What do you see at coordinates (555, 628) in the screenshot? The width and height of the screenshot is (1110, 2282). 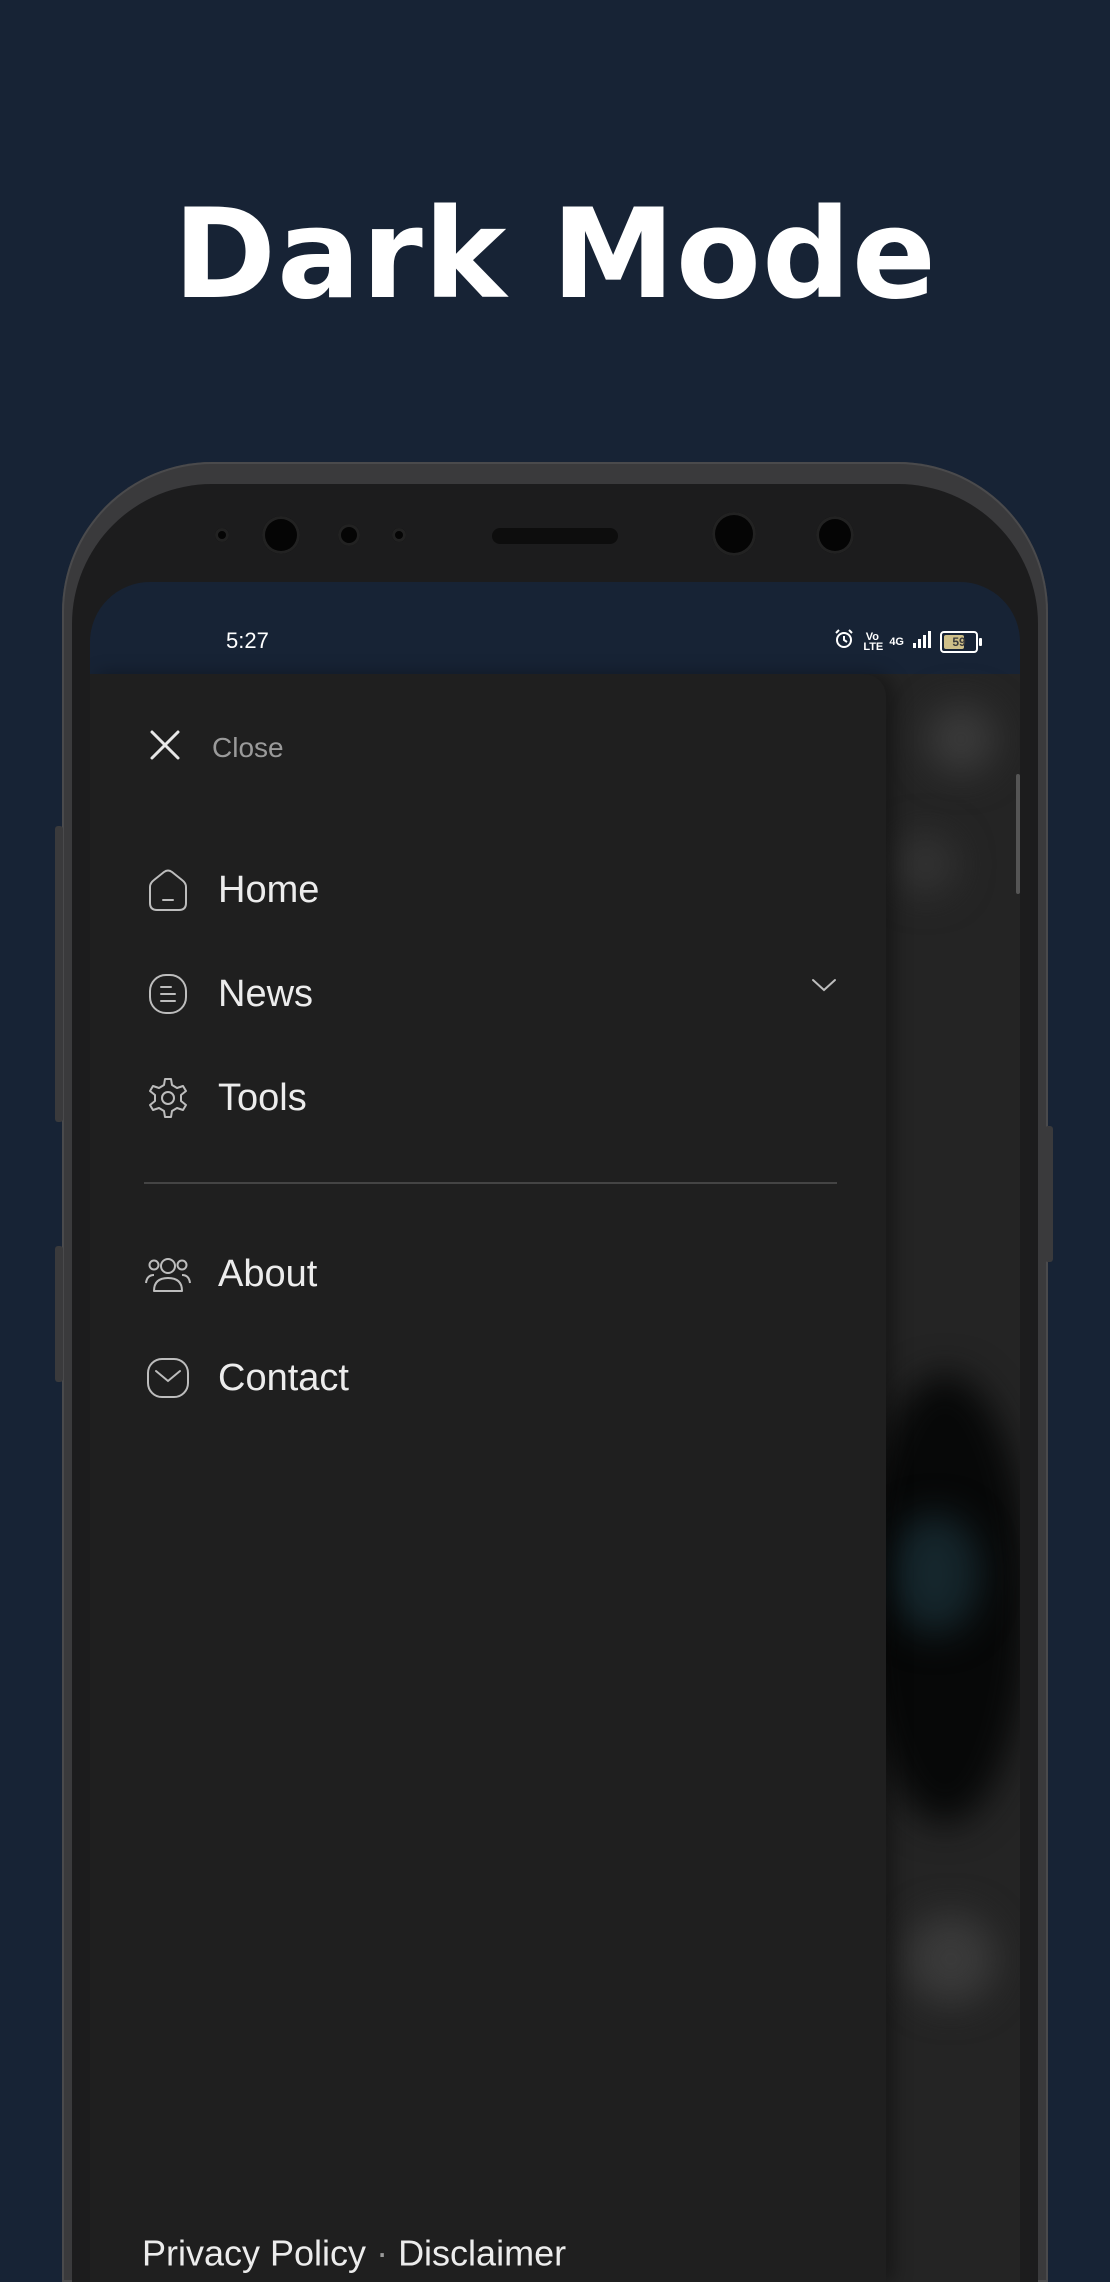 I see `status-bar: 5:27 Vo LTE 4G 59` at bounding box center [555, 628].